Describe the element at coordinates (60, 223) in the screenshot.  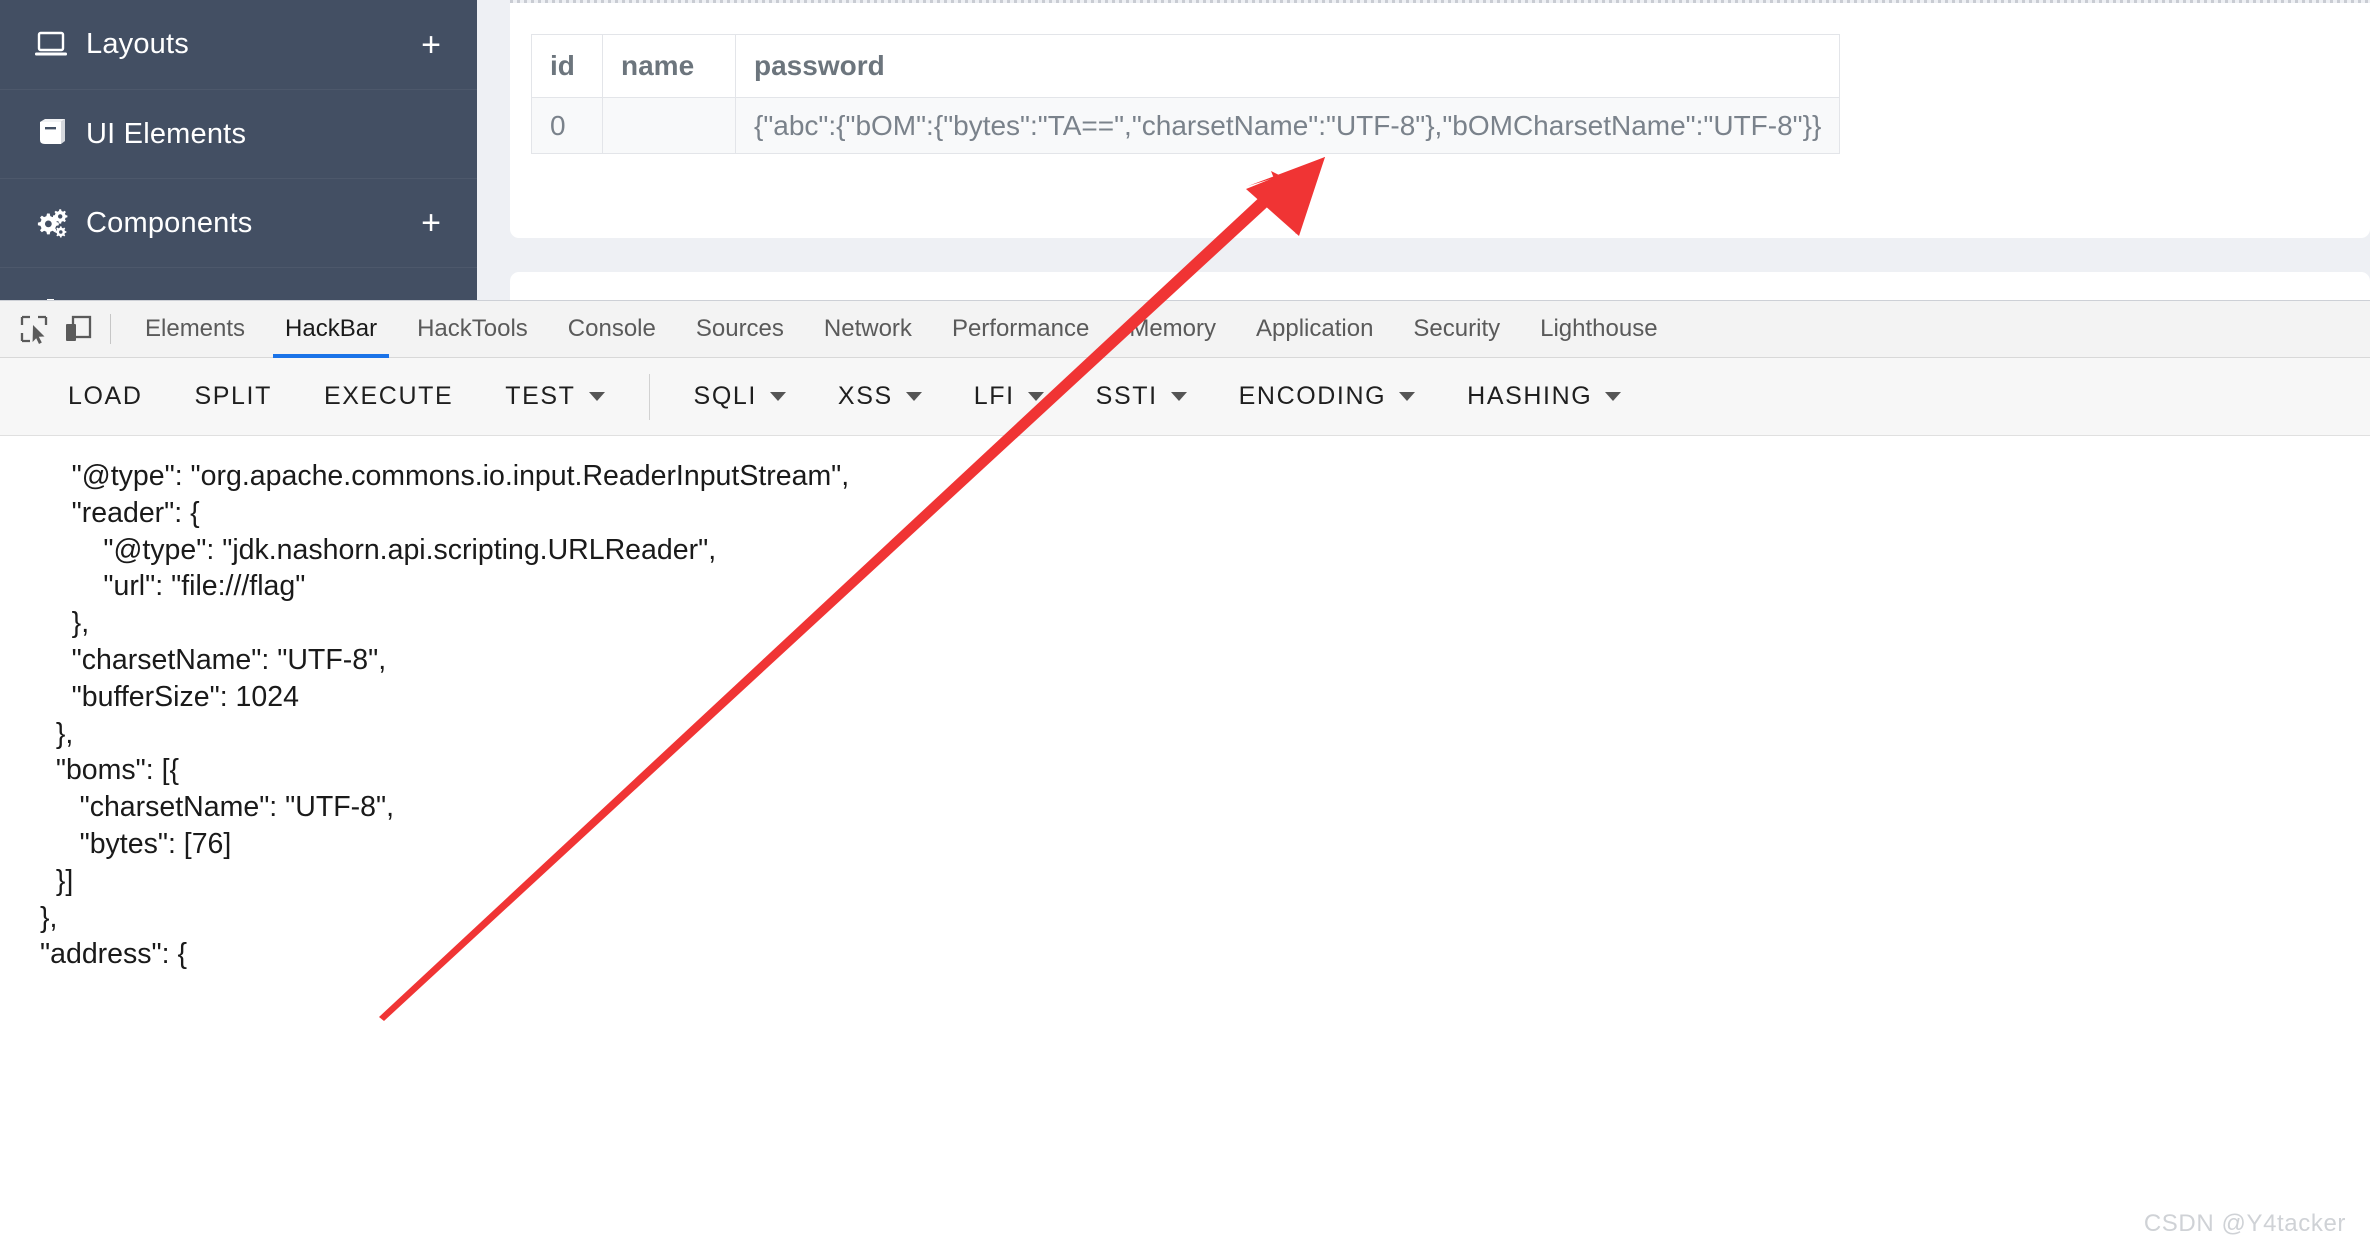
I see `gears-icon` at that location.